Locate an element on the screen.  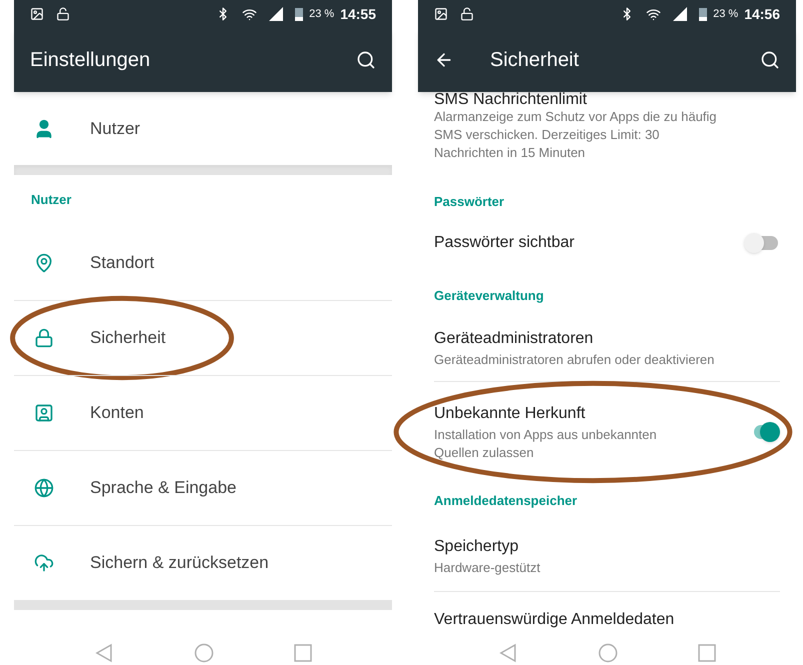
toolbar-title: Sicherheit is located at coordinates (535, 60).